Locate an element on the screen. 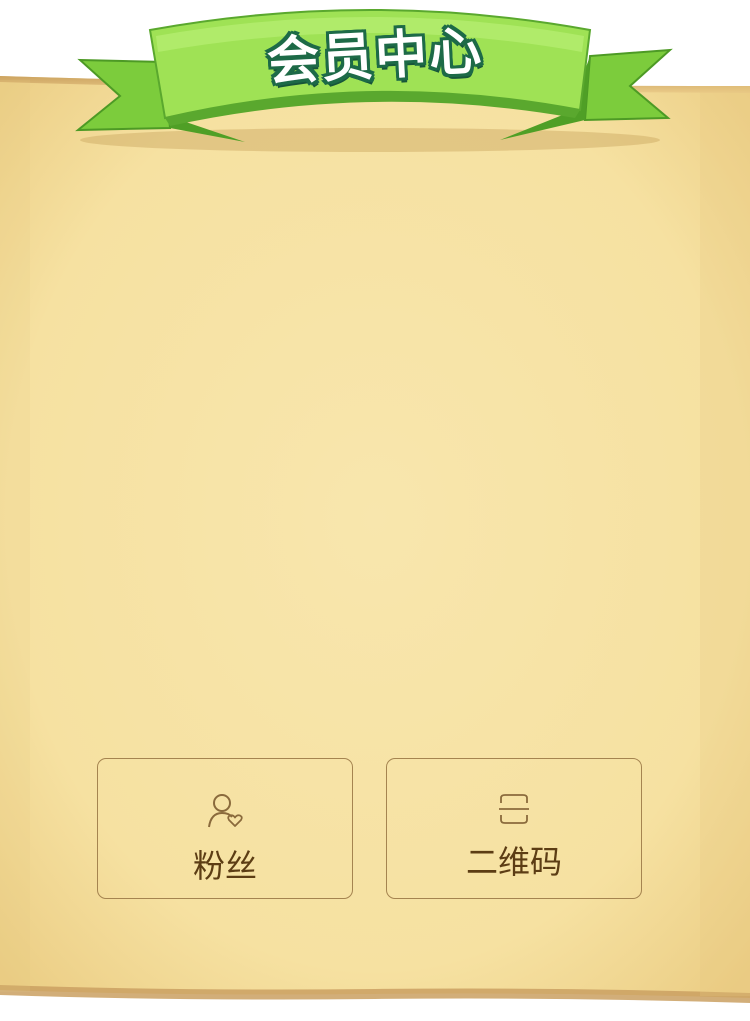 This screenshot has width=750, height=1021. qr-code-icon is located at coordinates (514, 809).